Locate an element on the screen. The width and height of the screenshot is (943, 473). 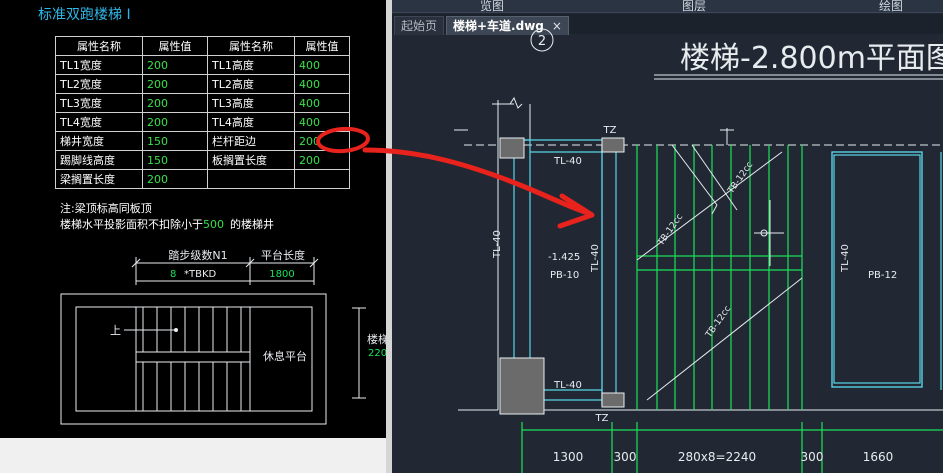
dim-platform-header: 平台长度 is located at coordinates (283, 255).